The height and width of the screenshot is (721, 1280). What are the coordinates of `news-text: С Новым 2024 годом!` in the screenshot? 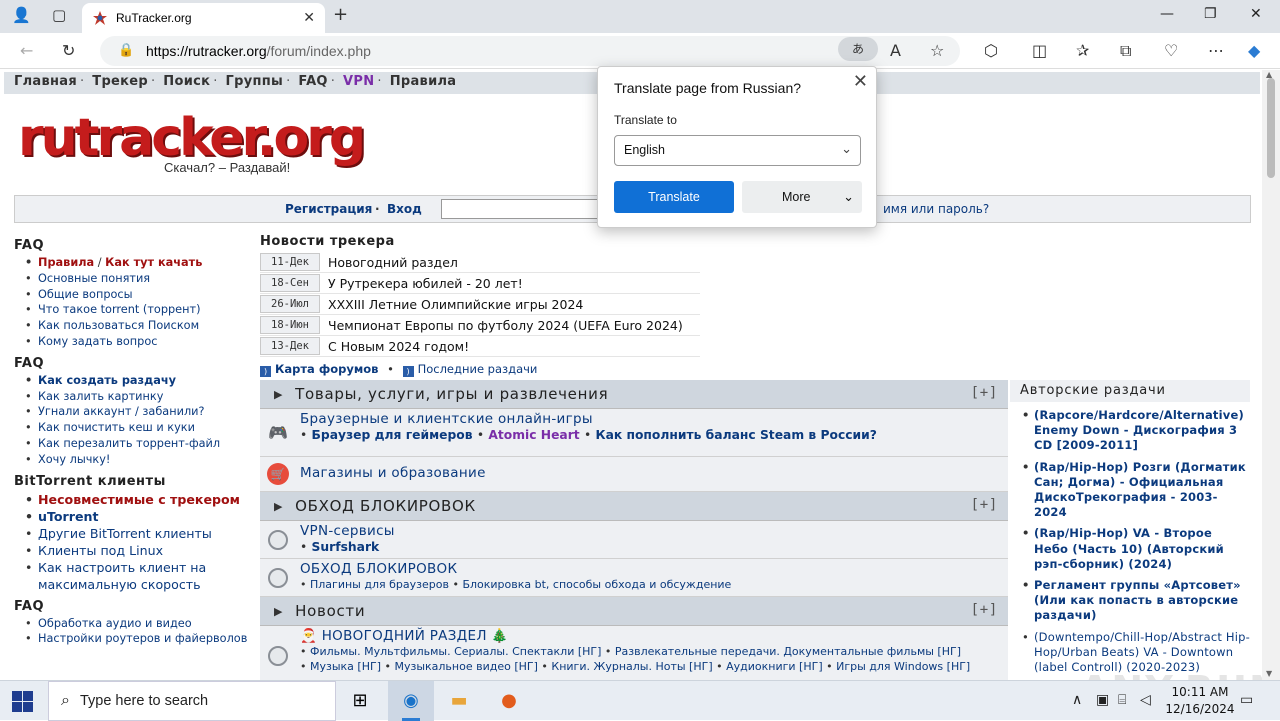 It's located at (394, 346).